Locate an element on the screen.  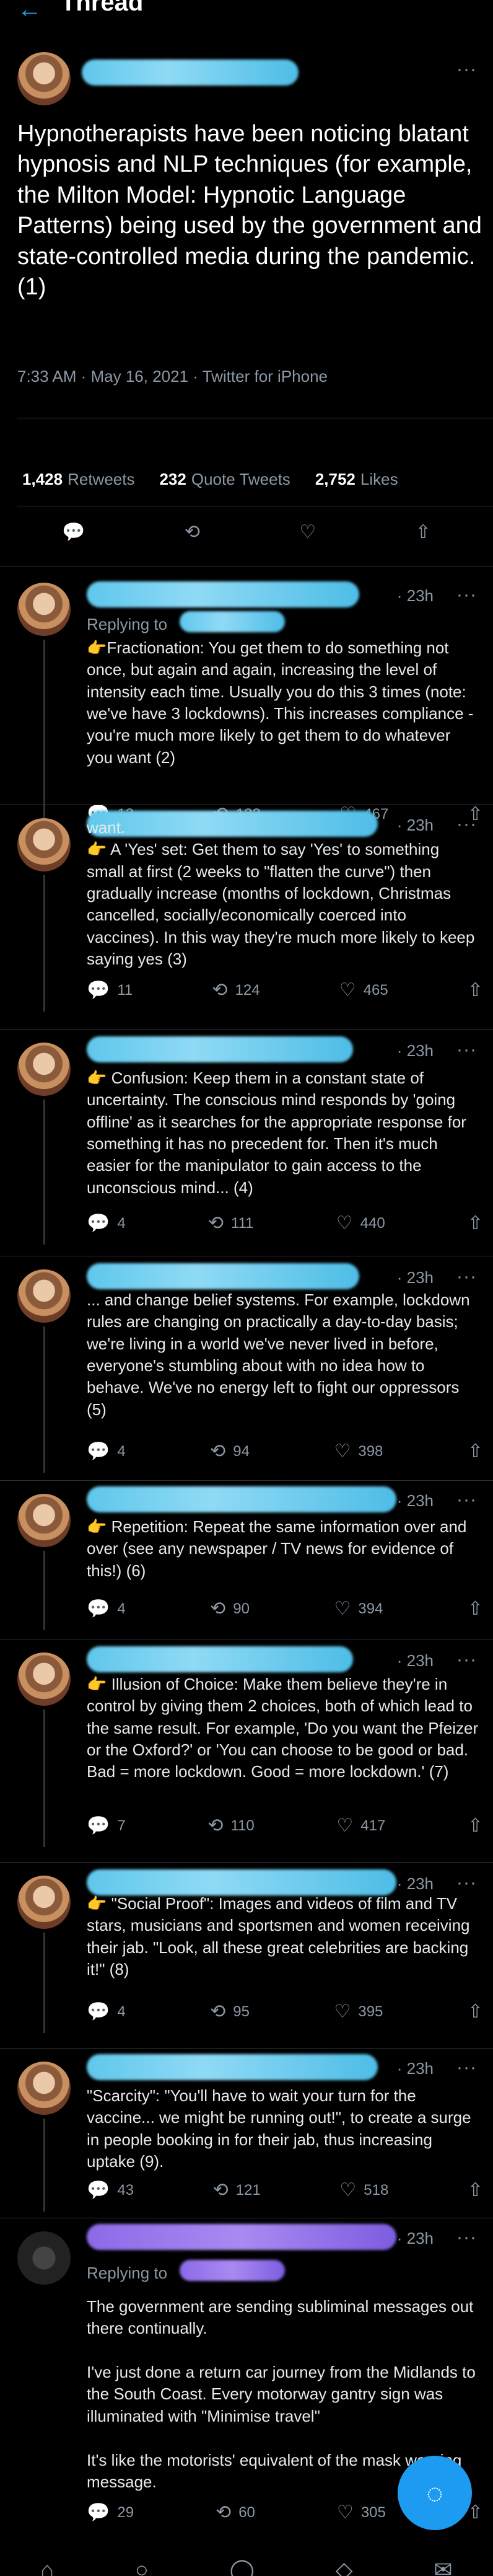
retweet-button: ⟲ 94 is located at coordinates (230, 1452).